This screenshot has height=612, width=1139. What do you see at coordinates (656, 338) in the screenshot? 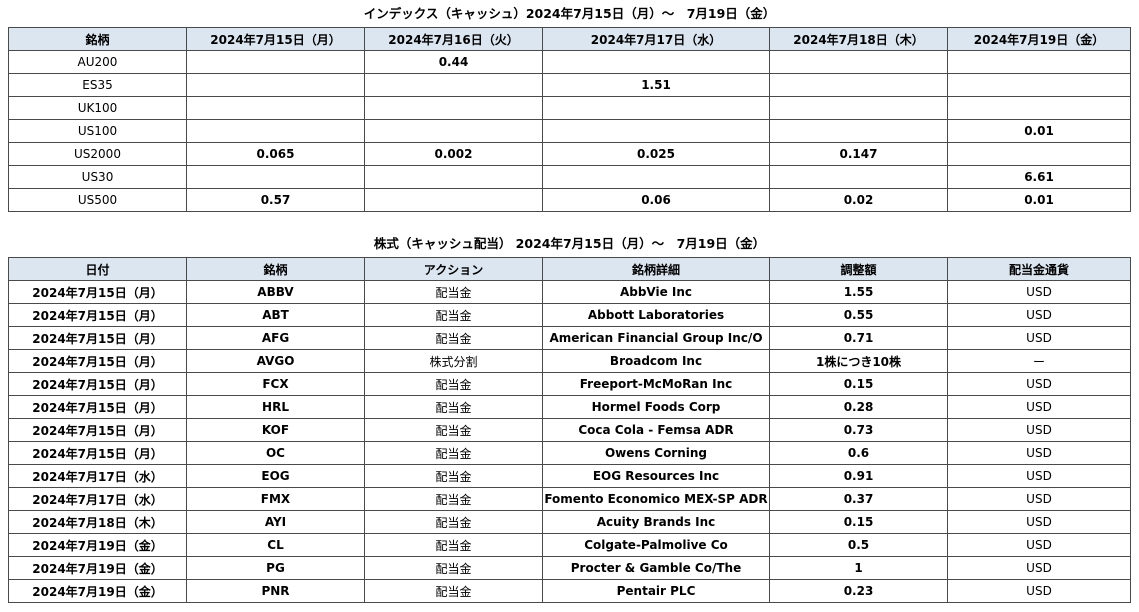
I see `stock-detail-cell: American Financial Group Inc/O` at bounding box center [656, 338].